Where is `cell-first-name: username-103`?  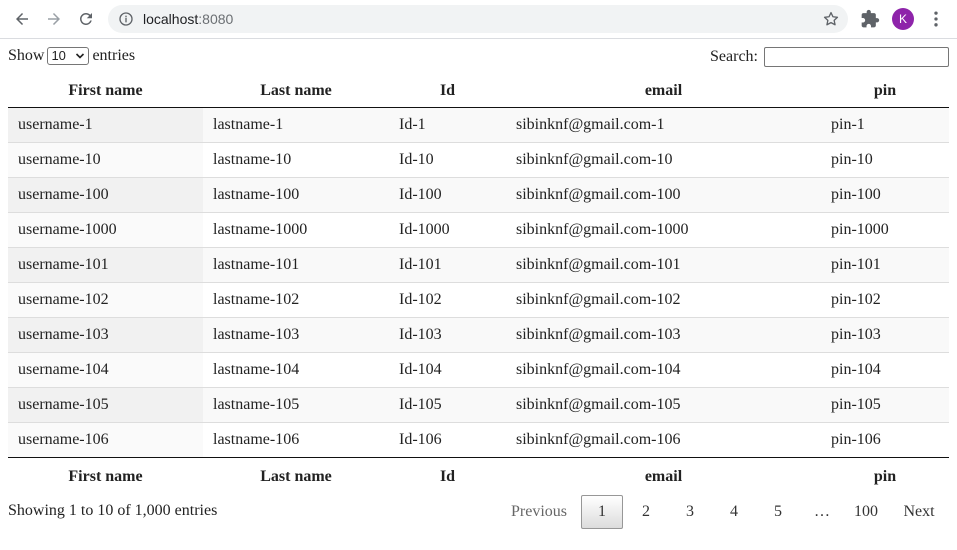
cell-first-name: username-103 is located at coordinates (105, 335).